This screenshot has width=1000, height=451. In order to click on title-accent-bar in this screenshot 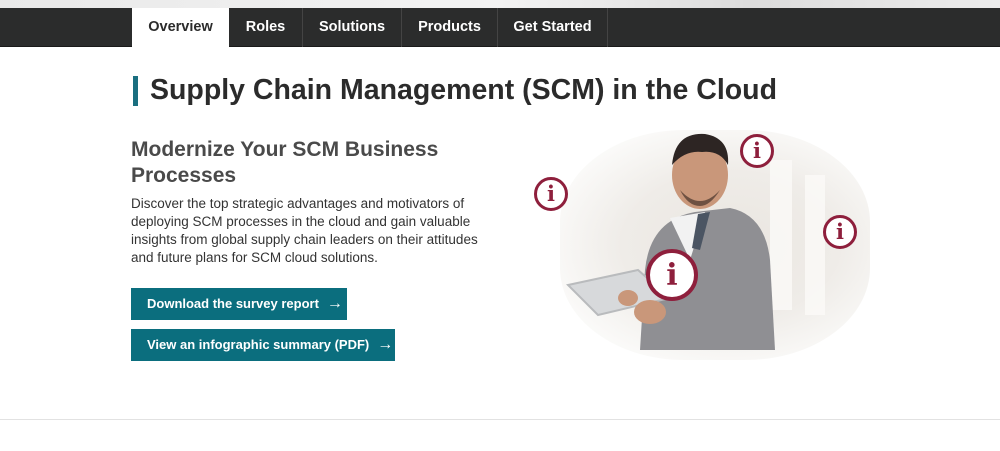, I will do `click(135, 91)`.